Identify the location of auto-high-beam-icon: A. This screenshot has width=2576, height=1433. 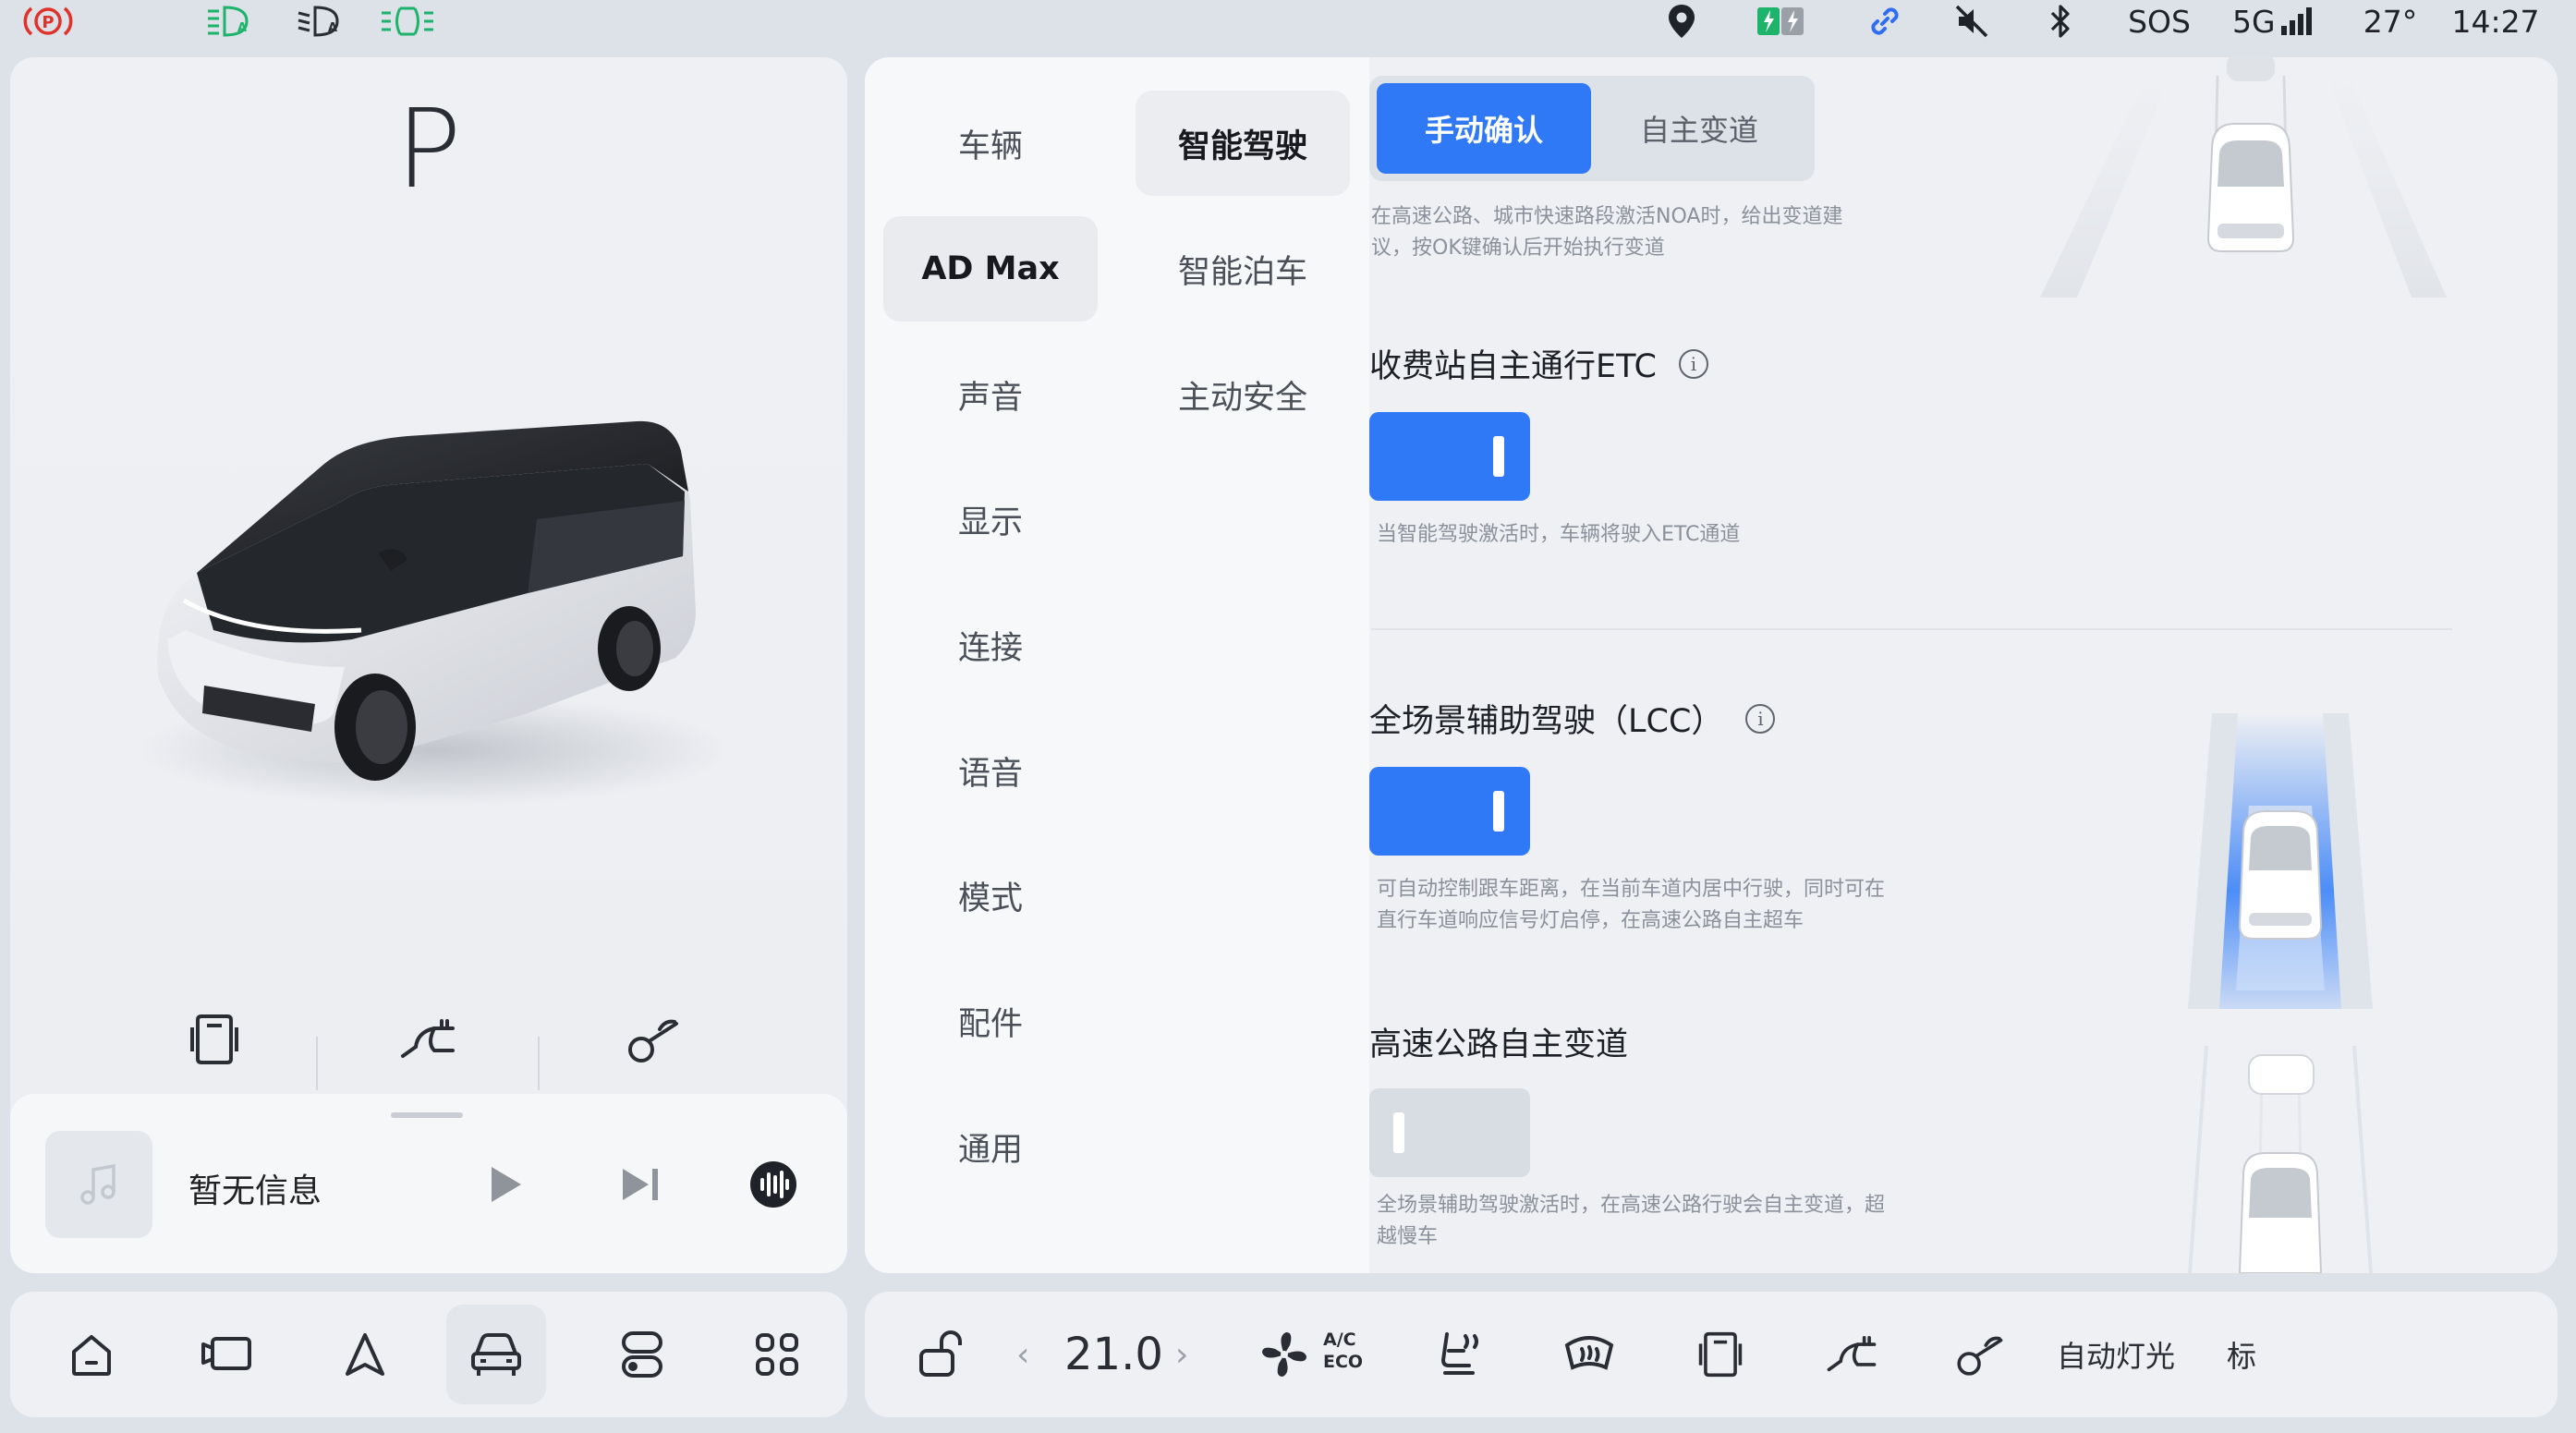
(229, 21).